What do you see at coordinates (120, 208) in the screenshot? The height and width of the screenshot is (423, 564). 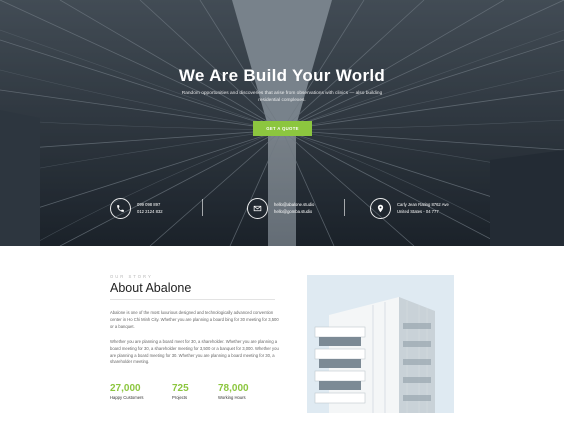 I see `phone-icon` at bounding box center [120, 208].